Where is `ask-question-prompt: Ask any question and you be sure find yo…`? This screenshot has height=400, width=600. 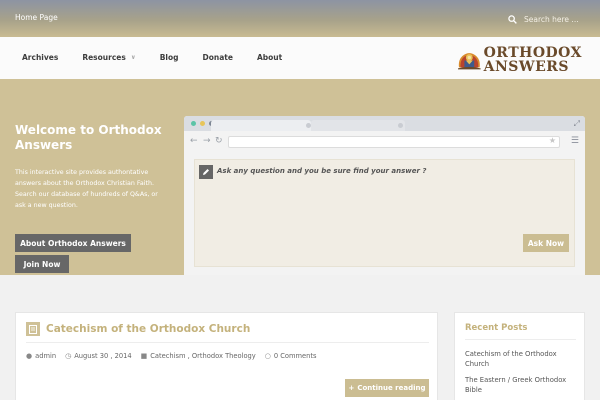
ask-question-prompt: Ask any question and you be sure find yo… is located at coordinates (321, 171).